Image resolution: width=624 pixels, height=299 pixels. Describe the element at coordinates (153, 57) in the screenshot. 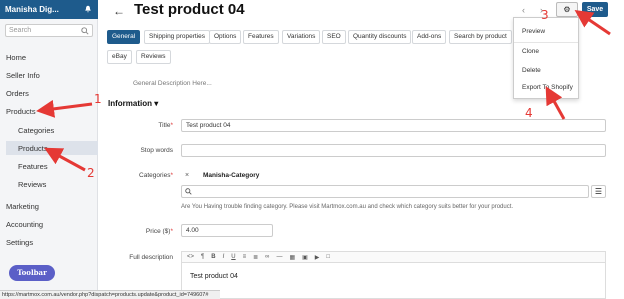

I see `tab-reviews: Reviews` at that location.